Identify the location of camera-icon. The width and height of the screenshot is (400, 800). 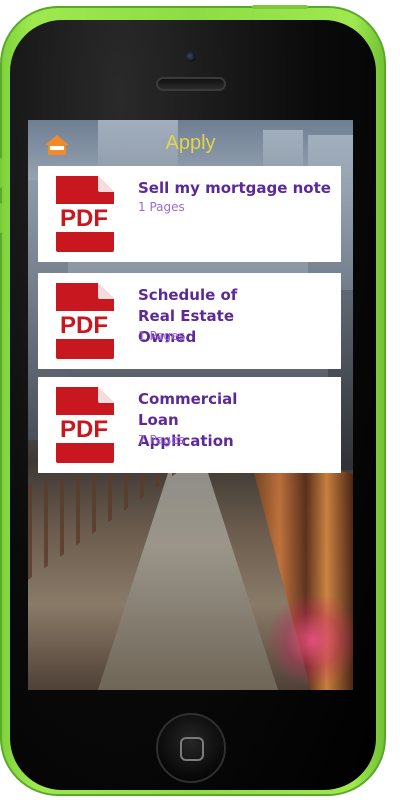
(191, 57).